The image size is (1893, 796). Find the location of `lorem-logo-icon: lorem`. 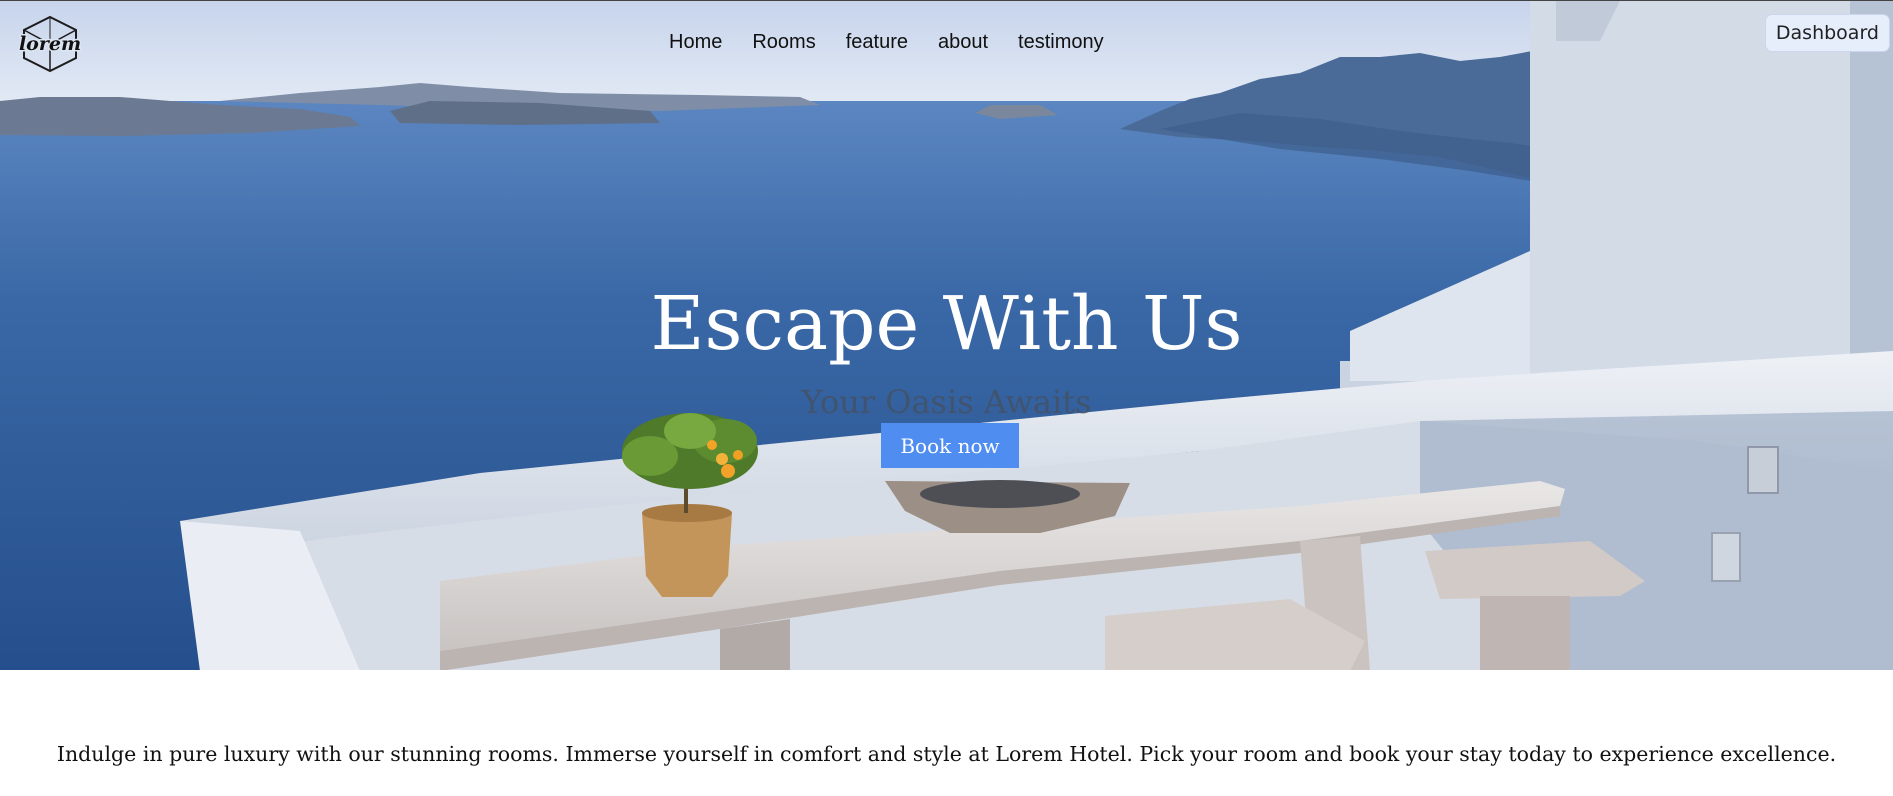

lorem-logo-icon: lorem is located at coordinates (50, 44).